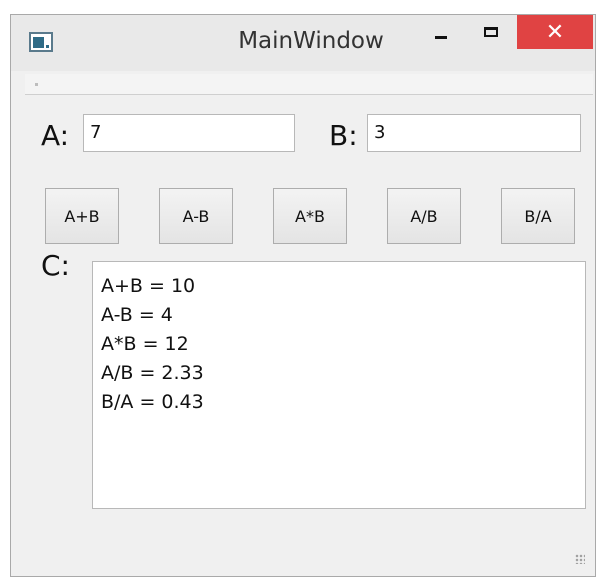  I want to click on a-input: 7, so click(189, 133).